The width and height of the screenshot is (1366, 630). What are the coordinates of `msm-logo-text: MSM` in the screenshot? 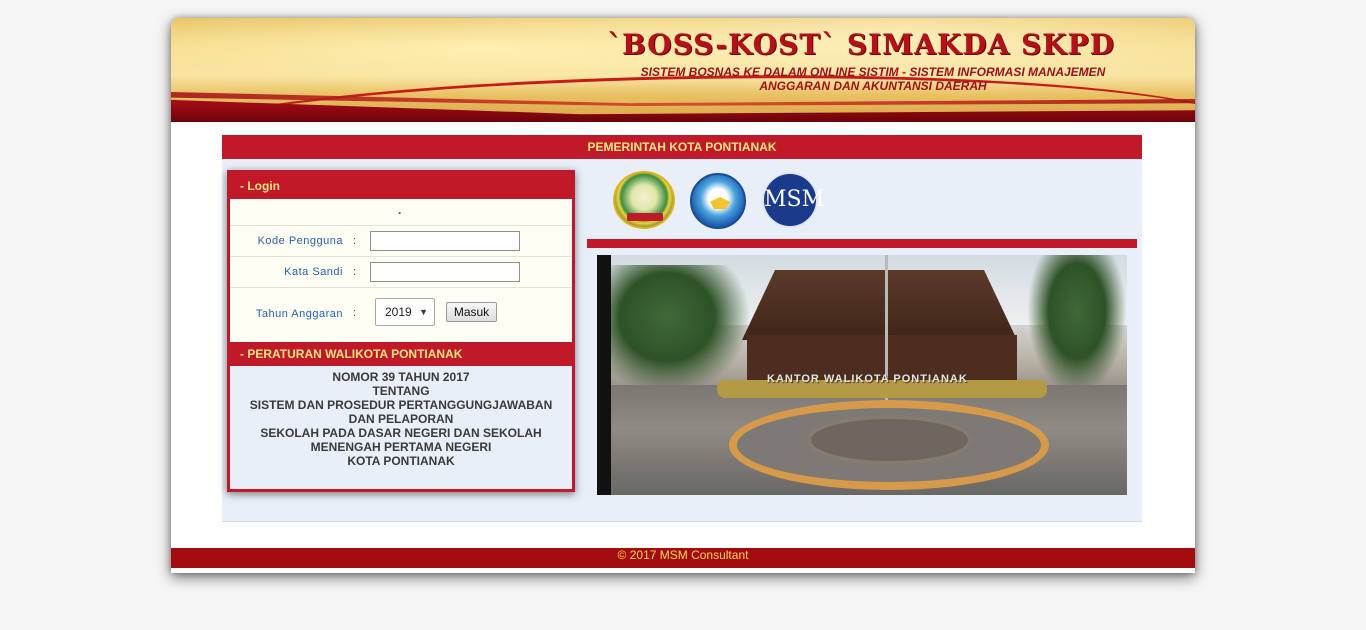 It's located at (794, 199).